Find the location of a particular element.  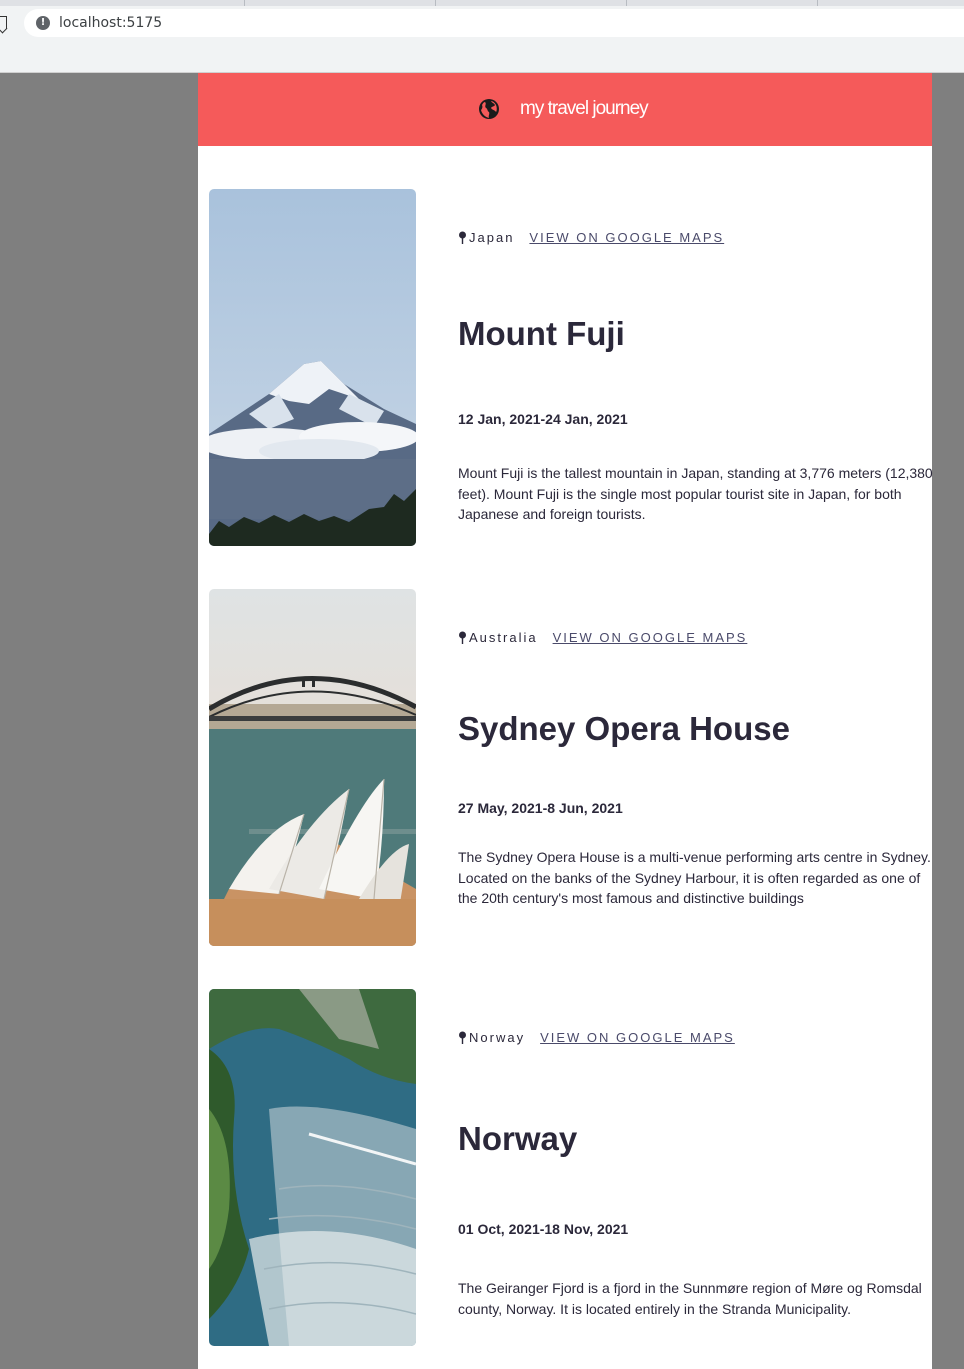

entry-dates: 12 Jan, 2021-24 Jan, 2021 is located at coordinates (543, 419).